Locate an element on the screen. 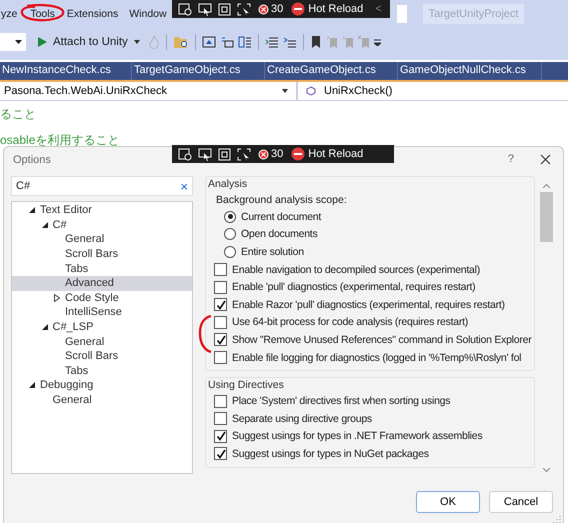 The image size is (568, 523). group-title: Using Directives is located at coordinates (246, 385).